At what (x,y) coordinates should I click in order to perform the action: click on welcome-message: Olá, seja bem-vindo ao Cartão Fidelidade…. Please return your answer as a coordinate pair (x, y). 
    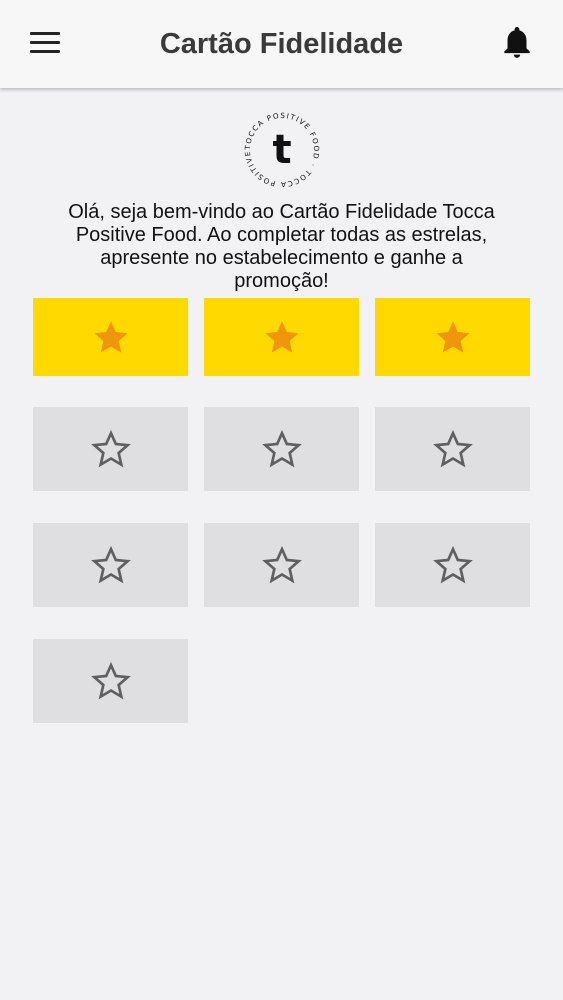
    Looking at the image, I should click on (281, 247).